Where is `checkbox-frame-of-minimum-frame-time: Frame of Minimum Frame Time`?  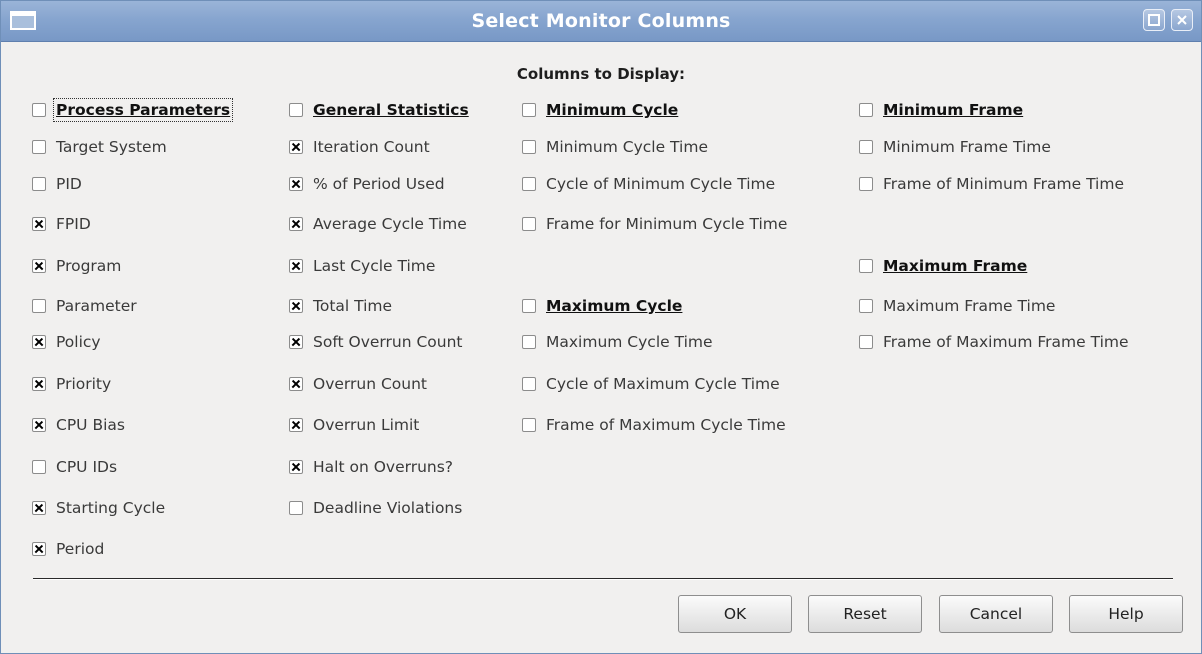
checkbox-frame-of-minimum-frame-time: Frame of Minimum Frame Time is located at coordinates (991, 184).